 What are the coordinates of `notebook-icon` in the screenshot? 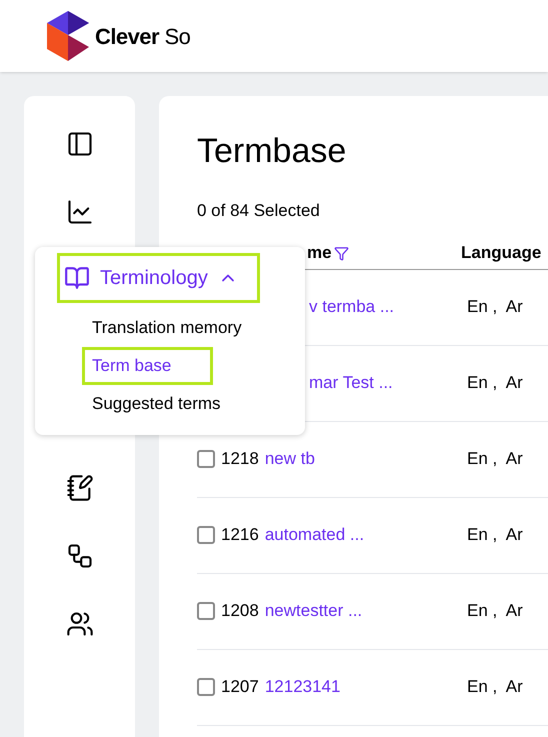 It's located at (80, 488).